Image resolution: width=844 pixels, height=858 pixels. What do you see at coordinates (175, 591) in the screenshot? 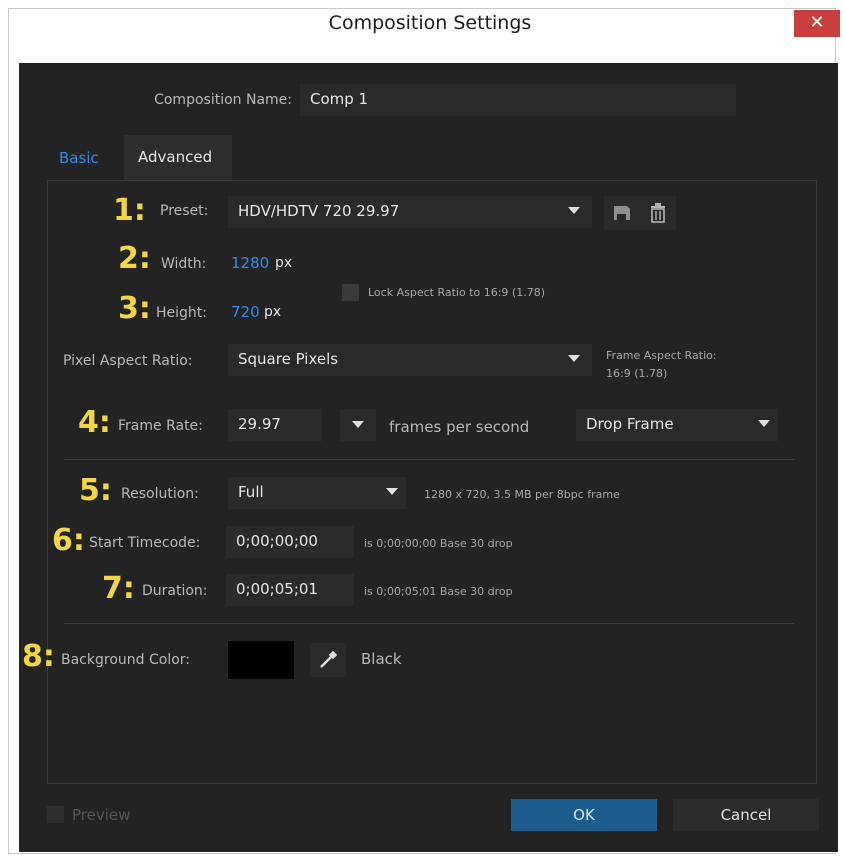
I see `duration-label: Duration:` at bounding box center [175, 591].